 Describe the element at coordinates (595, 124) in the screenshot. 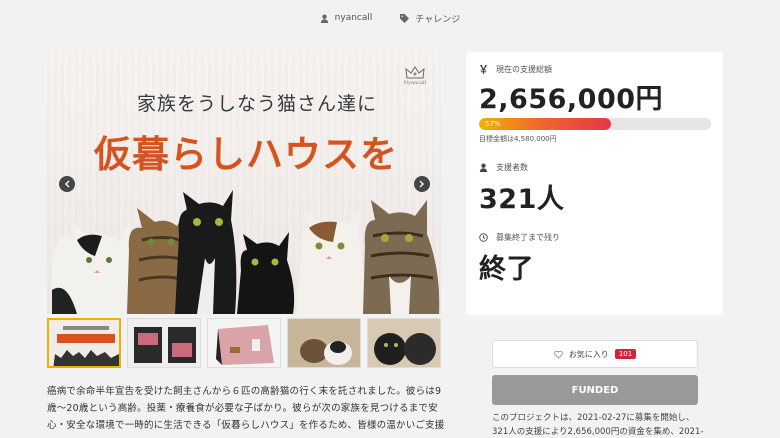

I see `funding-progress-bar: 57%` at that location.